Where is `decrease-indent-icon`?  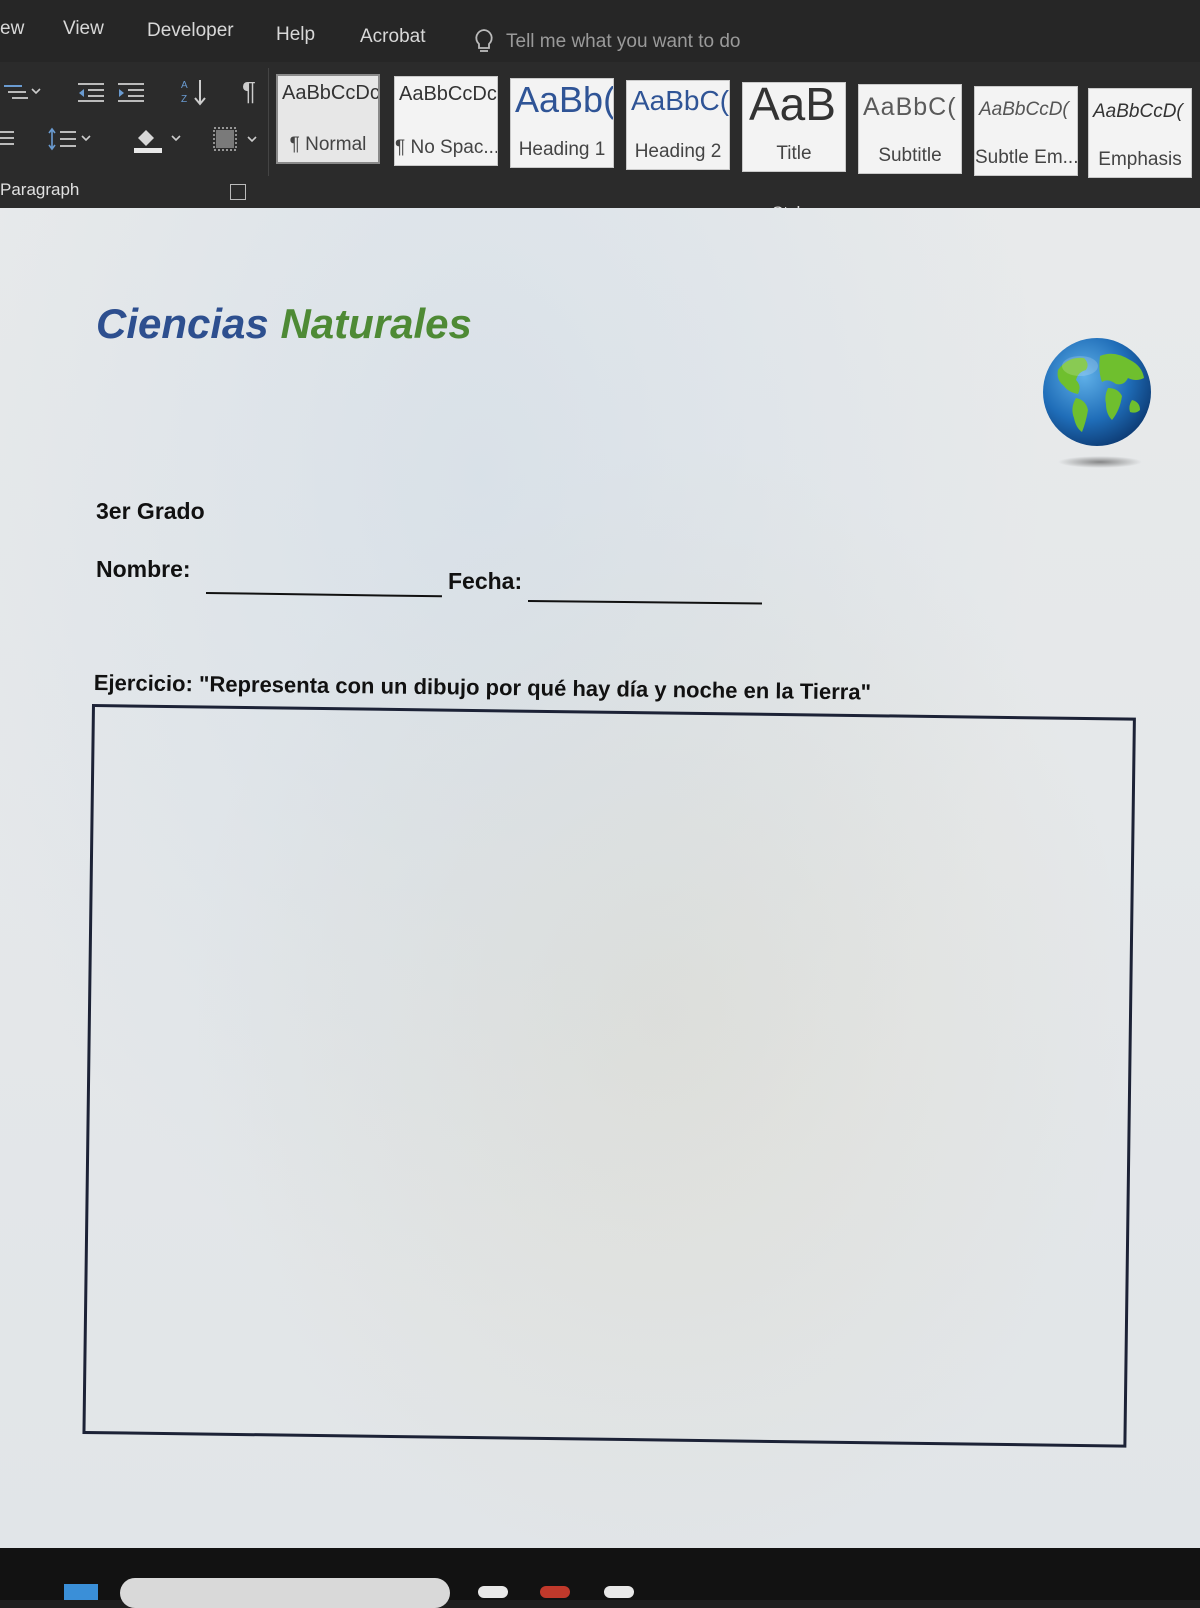 decrease-indent-icon is located at coordinates (91, 92).